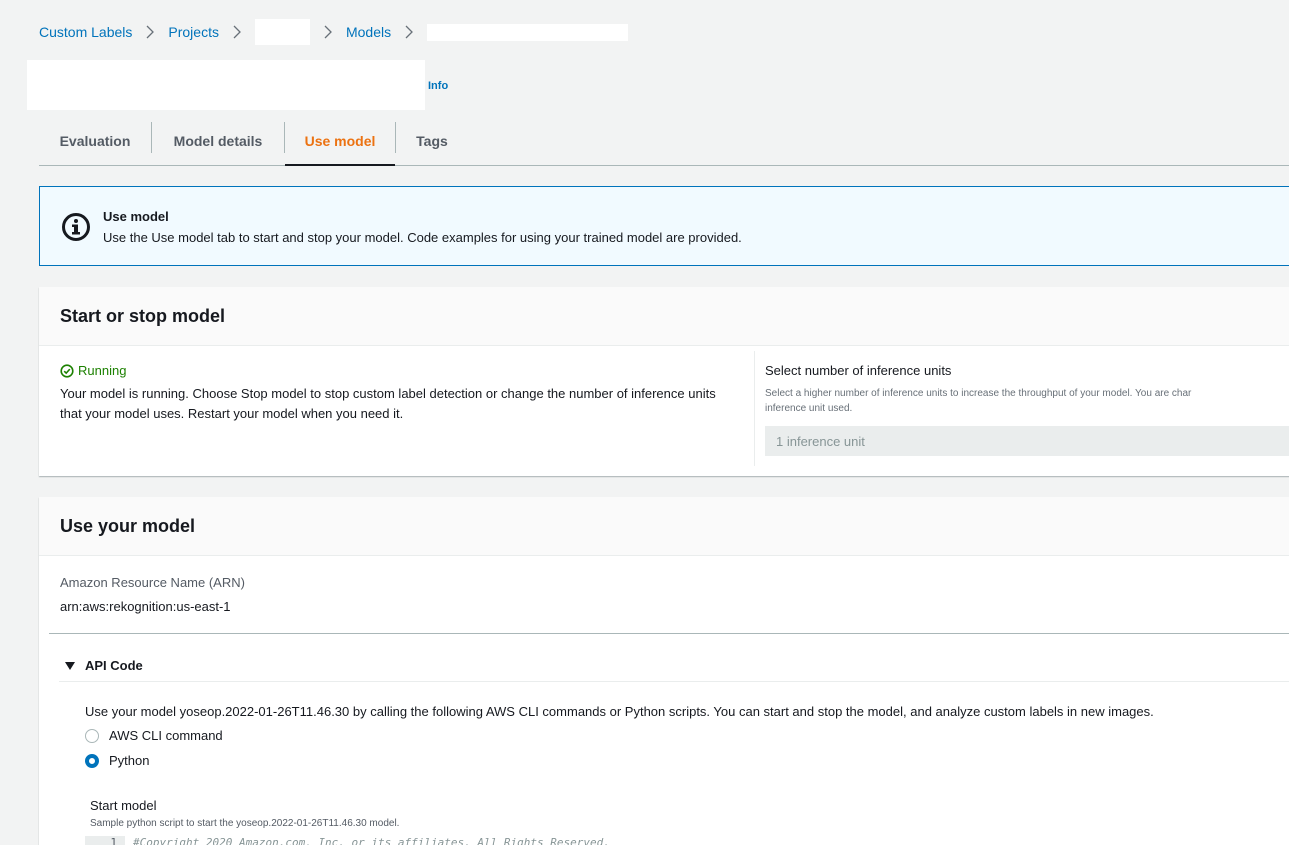 The image size is (1289, 845). I want to click on tab-evaluation: Evaluation, so click(95, 140).